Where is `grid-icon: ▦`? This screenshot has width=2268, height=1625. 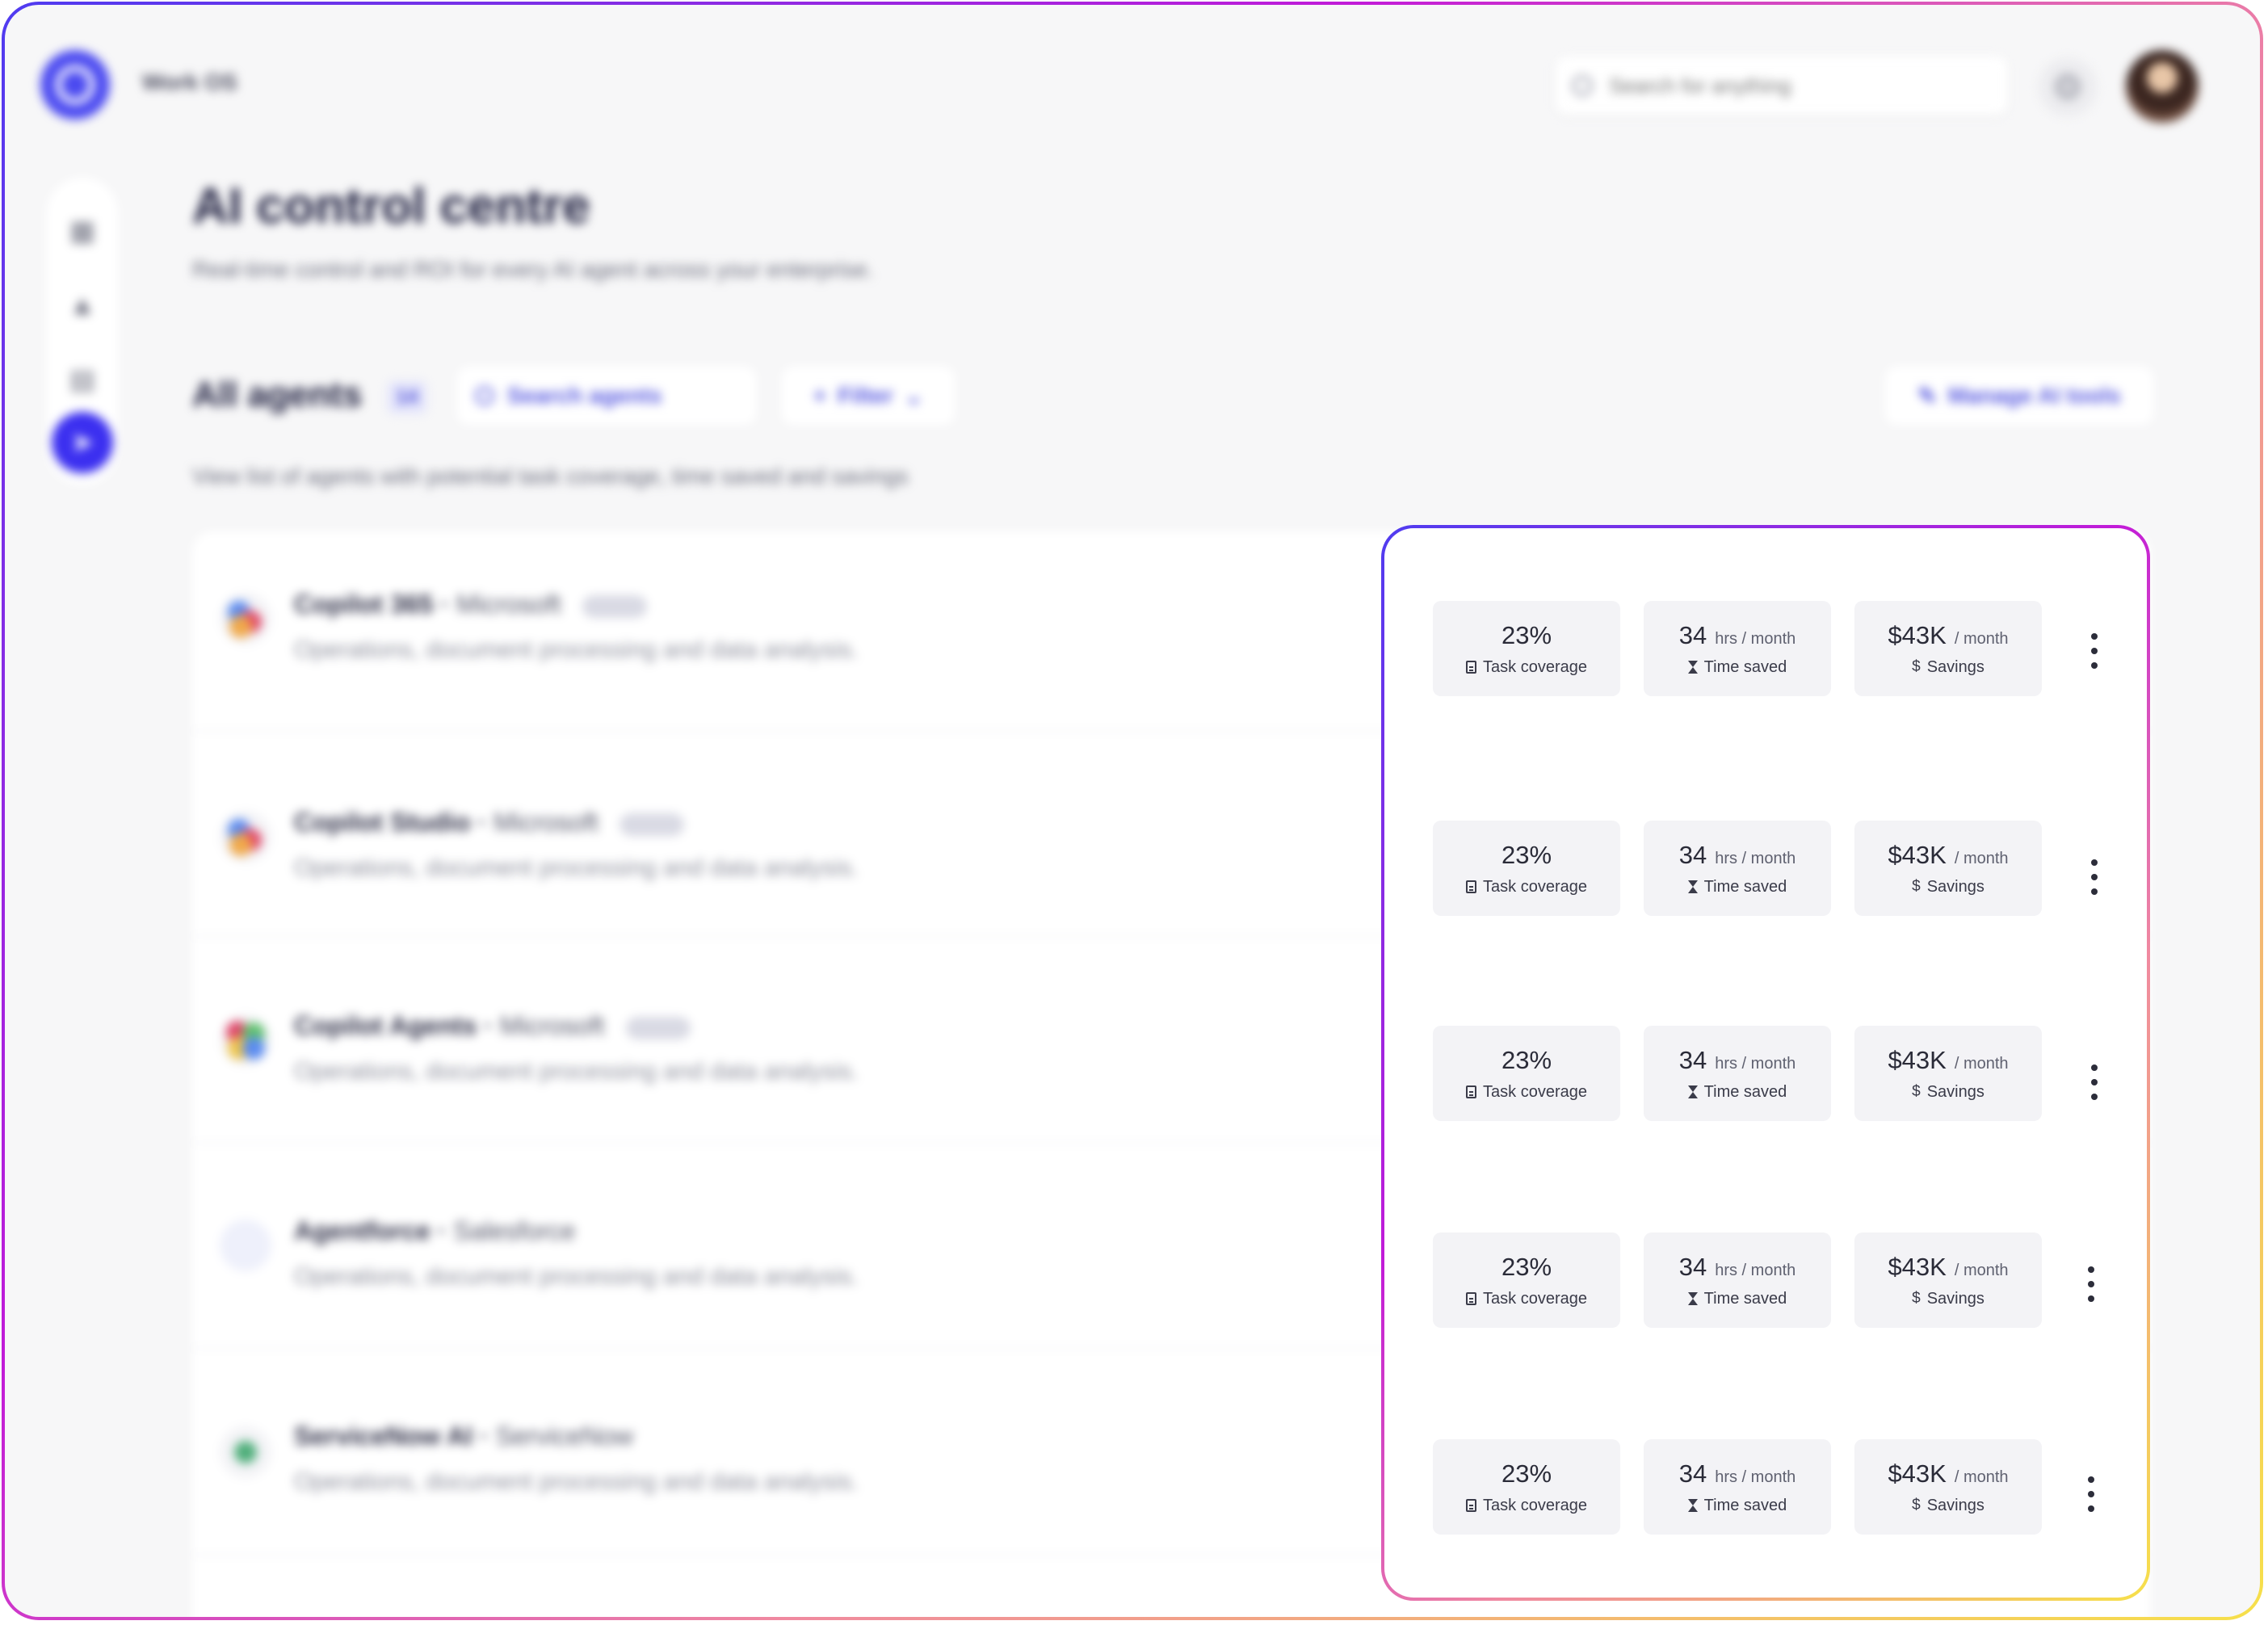
grid-icon: ▦ is located at coordinates (83, 231).